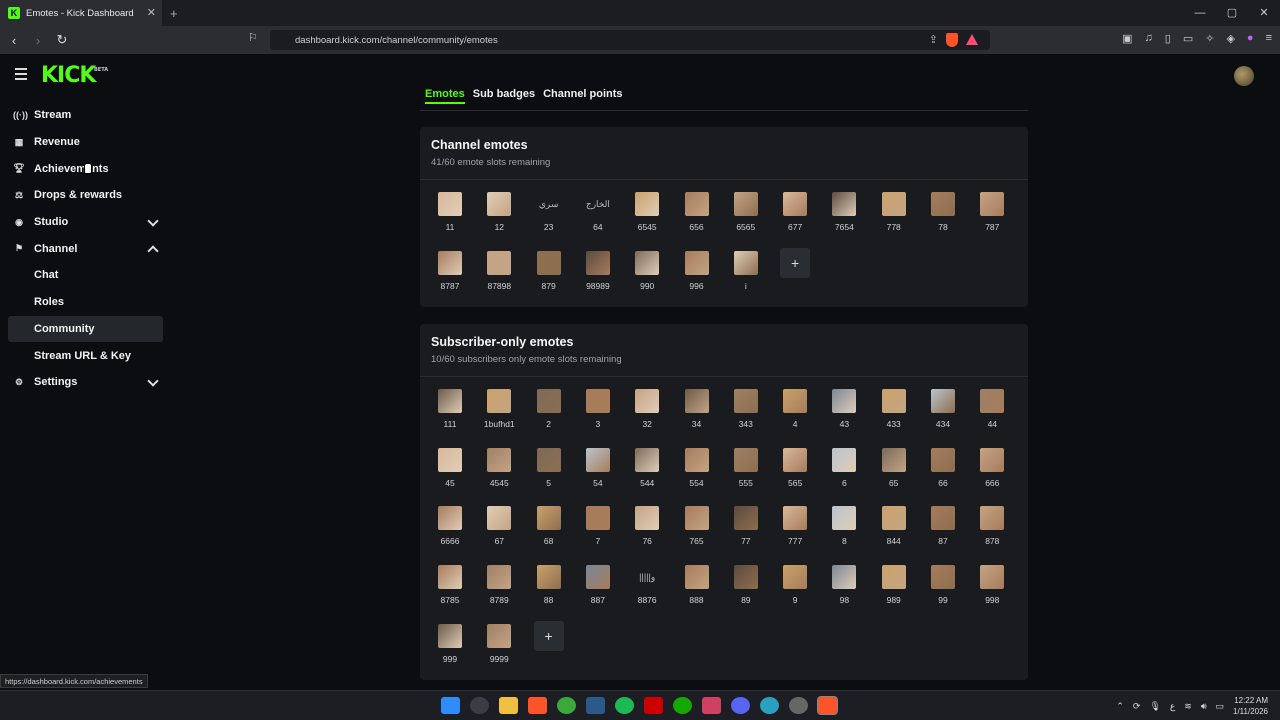  I want to click on emote-item: 9999, so click(499, 649).